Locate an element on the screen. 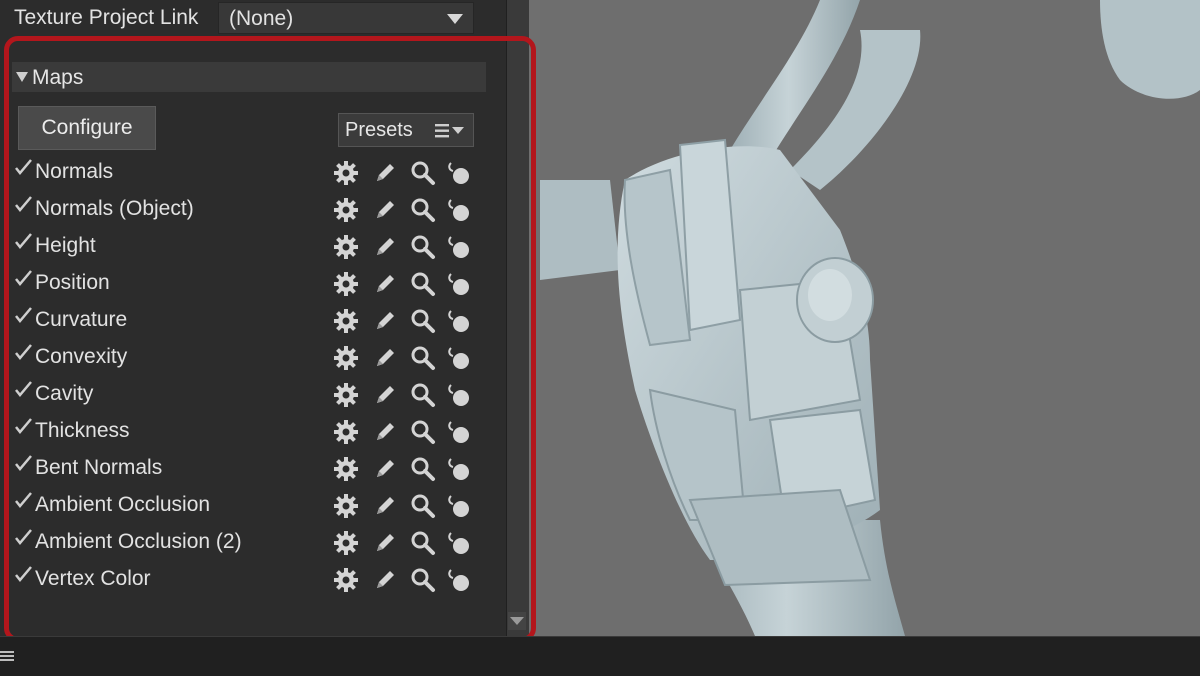  hamburger-menu-icon is located at coordinates (7, 656).